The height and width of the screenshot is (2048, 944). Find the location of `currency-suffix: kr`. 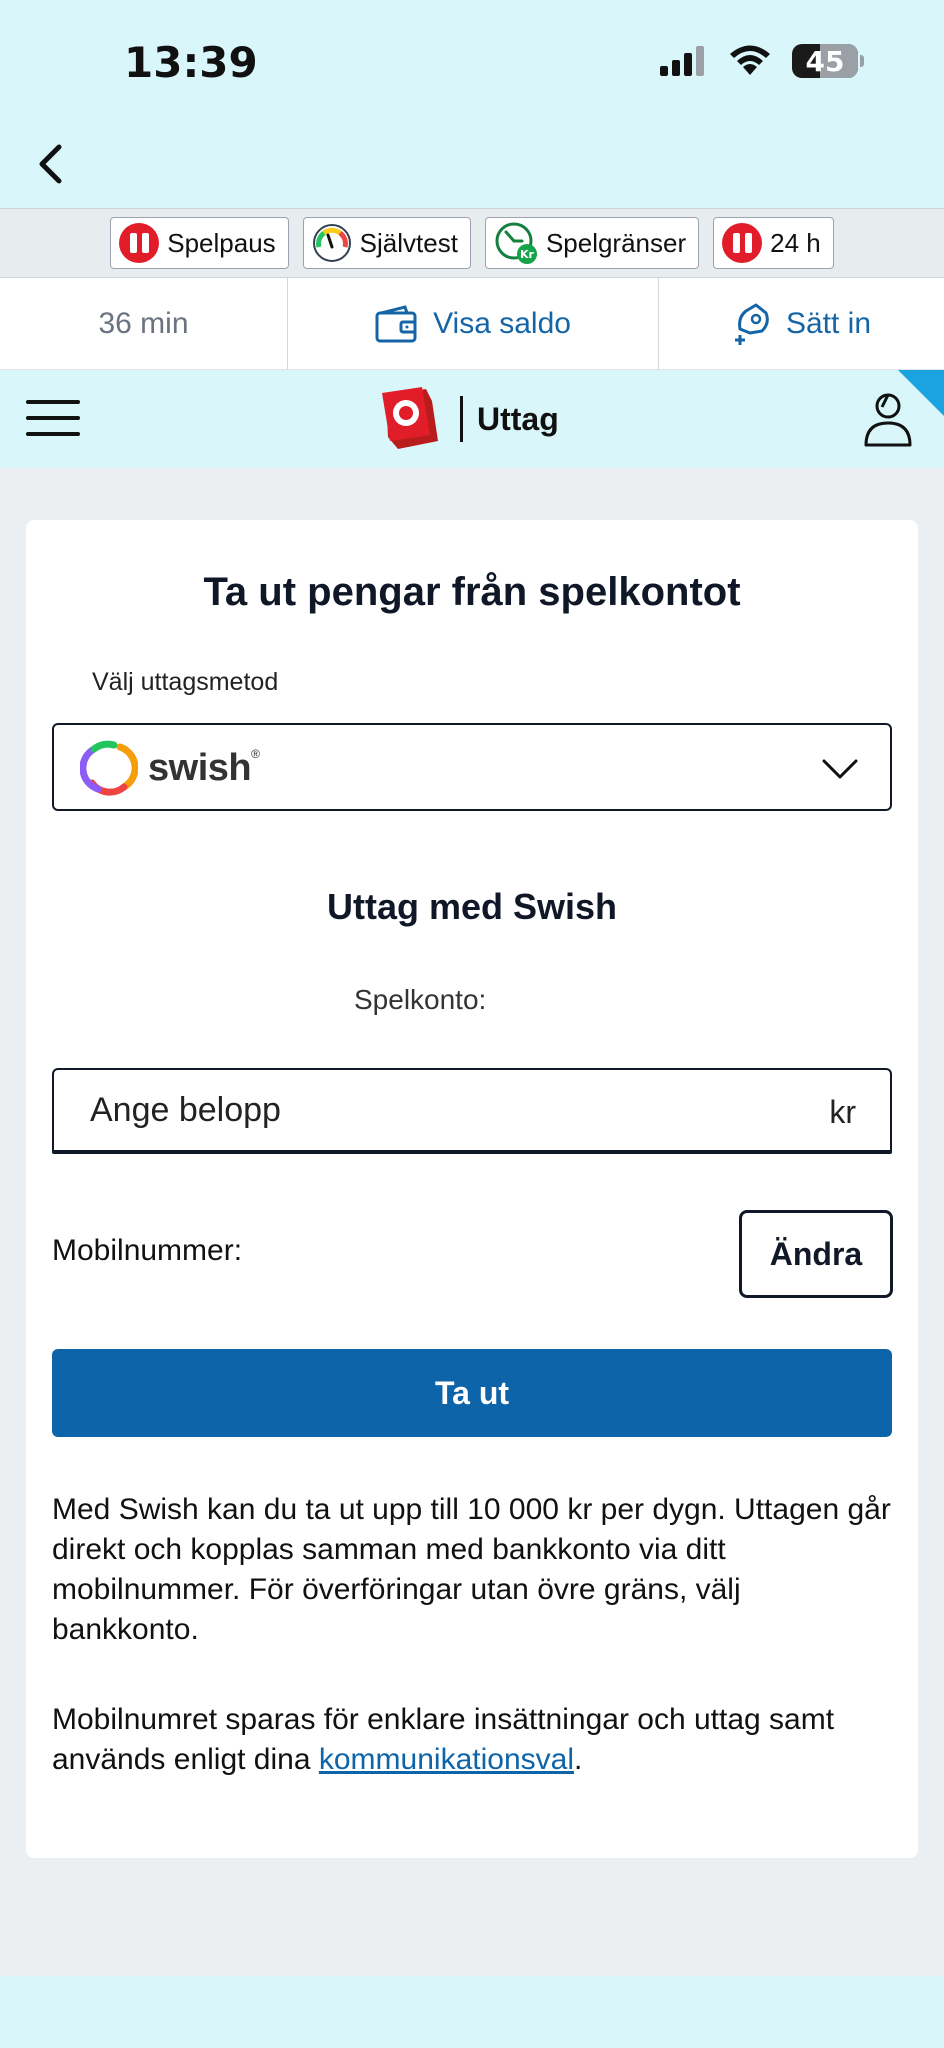

currency-suffix: kr is located at coordinates (842, 1112).